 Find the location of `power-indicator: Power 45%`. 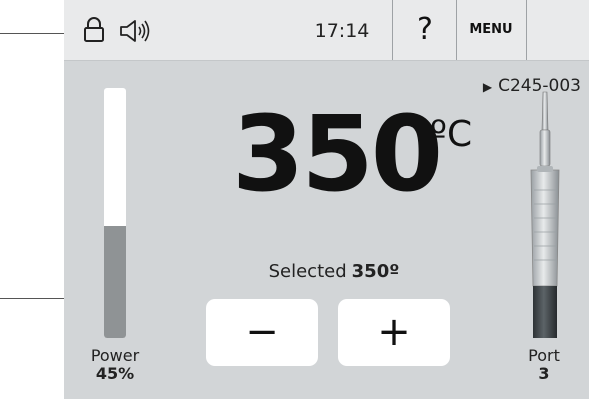

power-indicator: Power 45% is located at coordinates (115, 365).